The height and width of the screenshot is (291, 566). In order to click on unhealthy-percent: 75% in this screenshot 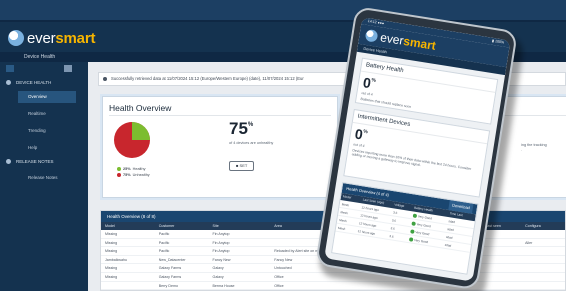, I will do `click(241, 128)`.